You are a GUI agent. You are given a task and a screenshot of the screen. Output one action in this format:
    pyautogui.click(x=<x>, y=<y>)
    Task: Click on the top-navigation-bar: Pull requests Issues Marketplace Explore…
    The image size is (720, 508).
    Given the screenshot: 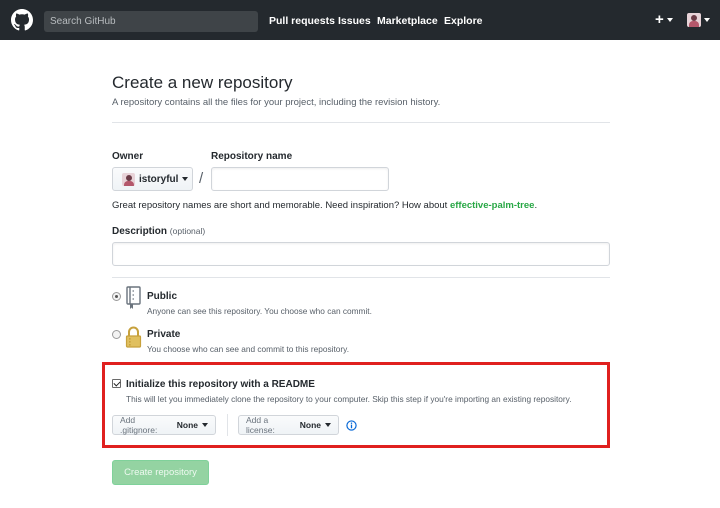 What is the action you would take?
    pyautogui.click(x=360, y=20)
    